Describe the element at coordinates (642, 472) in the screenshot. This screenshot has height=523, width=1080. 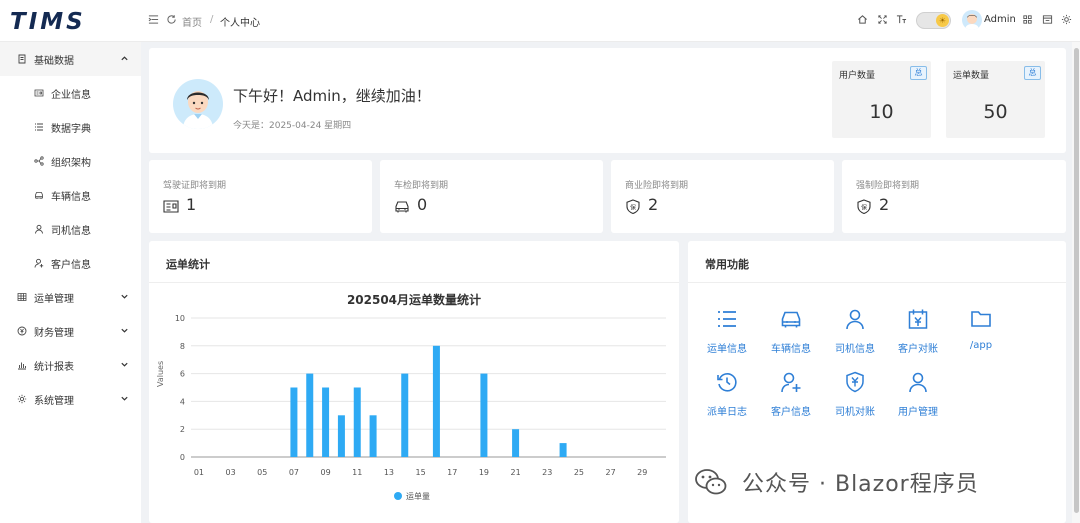
I see `x-tick-label: 29` at that location.